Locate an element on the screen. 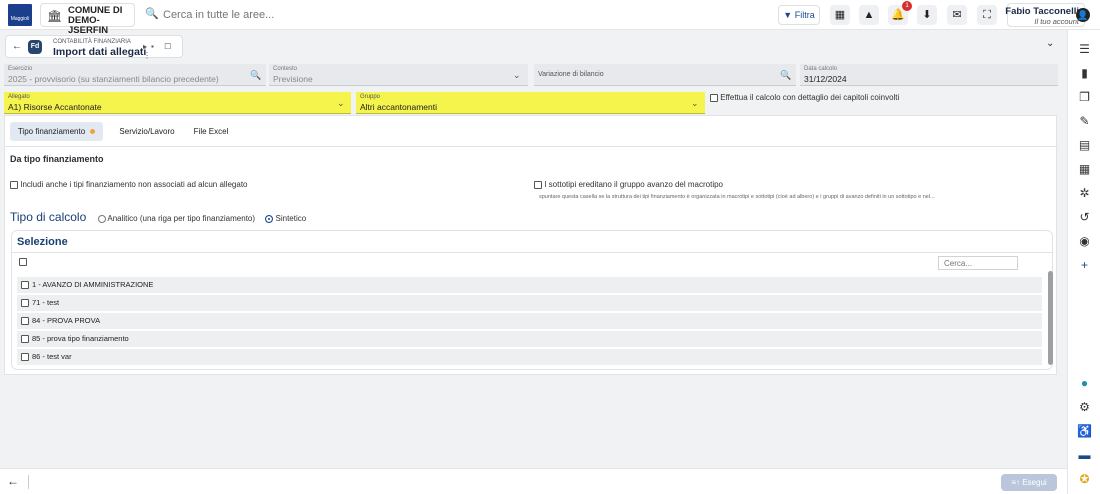 This screenshot has height=494, width=1100. scrollbar is located at coordinates (1050, 318).